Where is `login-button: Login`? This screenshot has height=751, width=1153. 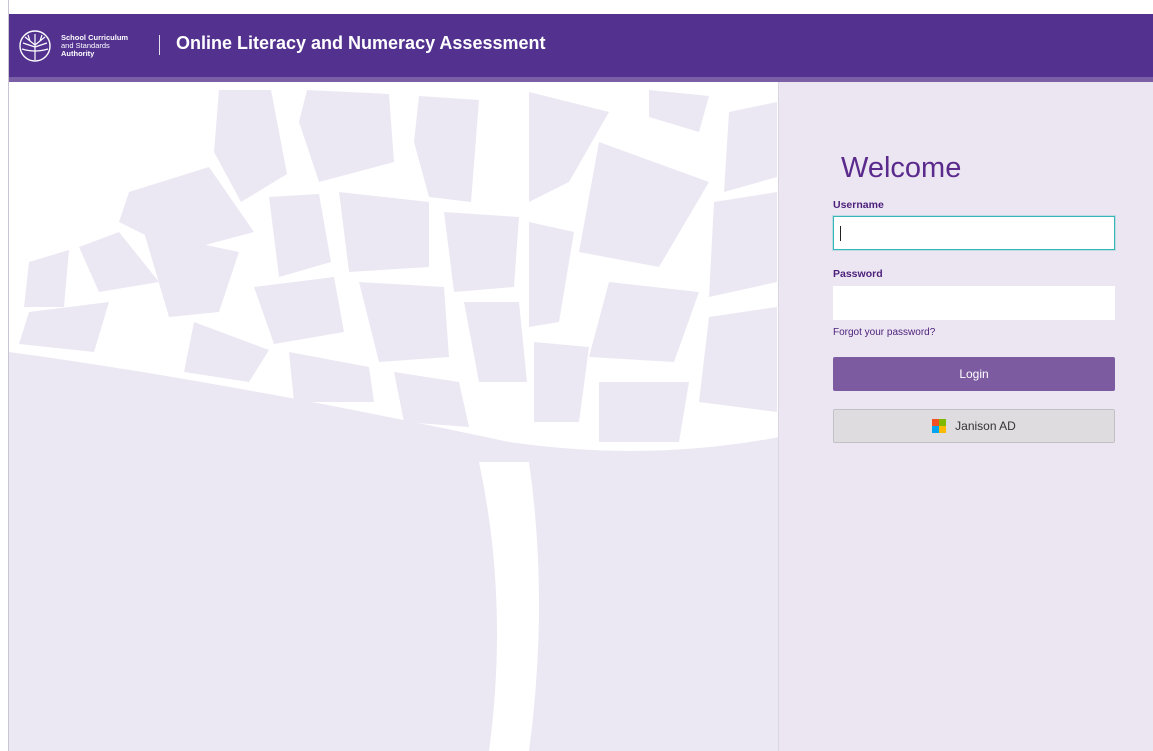
login-button: Login is located at coordinates (974, 374).